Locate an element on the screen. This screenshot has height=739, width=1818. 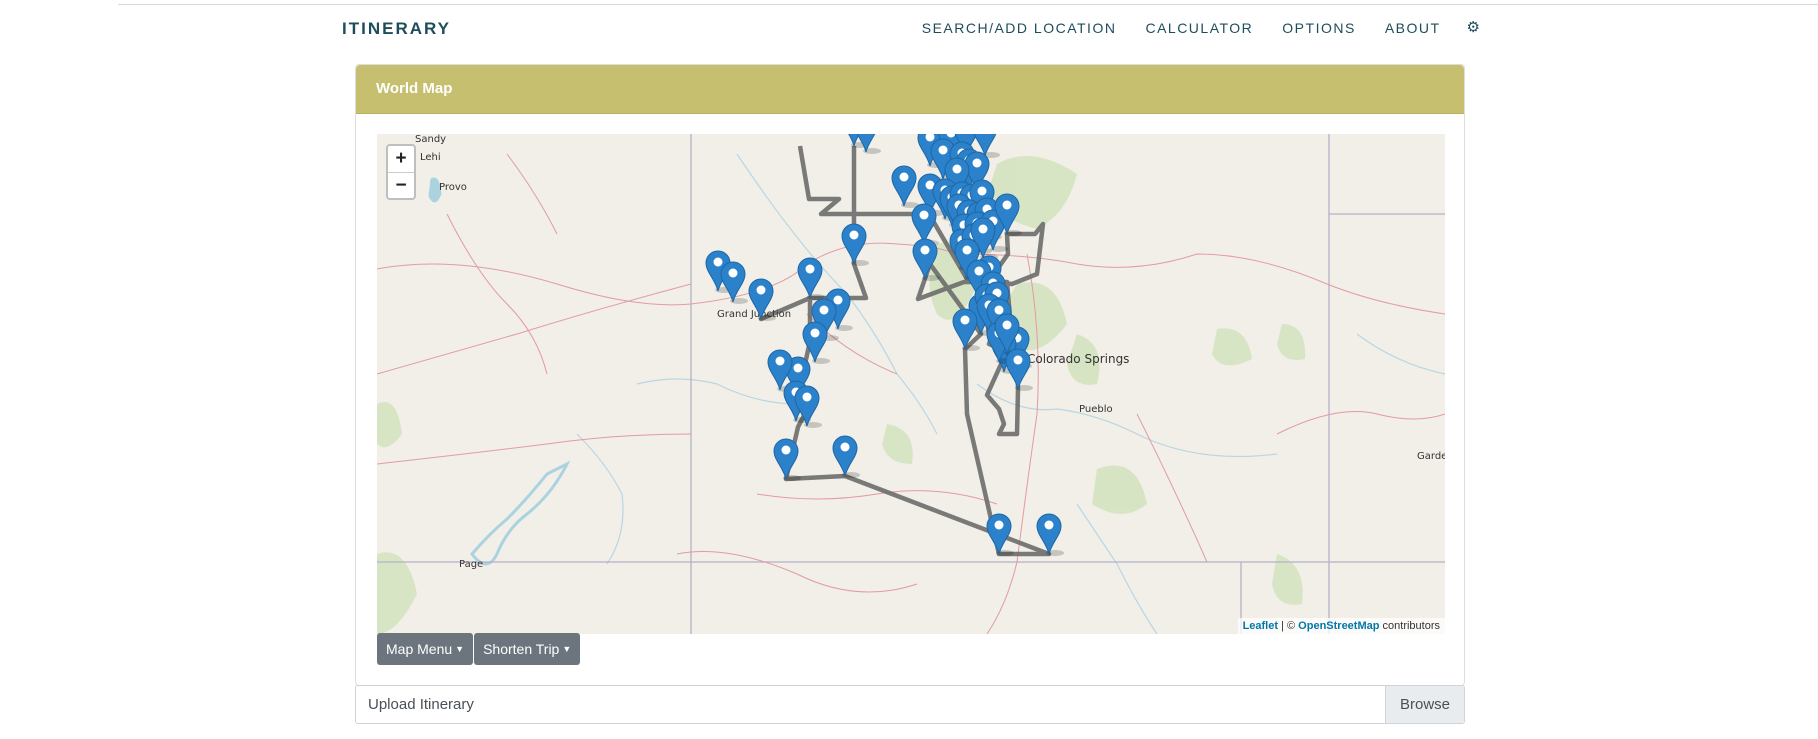
map-menu-label: Map Menu is located at coordinates (419, 649).